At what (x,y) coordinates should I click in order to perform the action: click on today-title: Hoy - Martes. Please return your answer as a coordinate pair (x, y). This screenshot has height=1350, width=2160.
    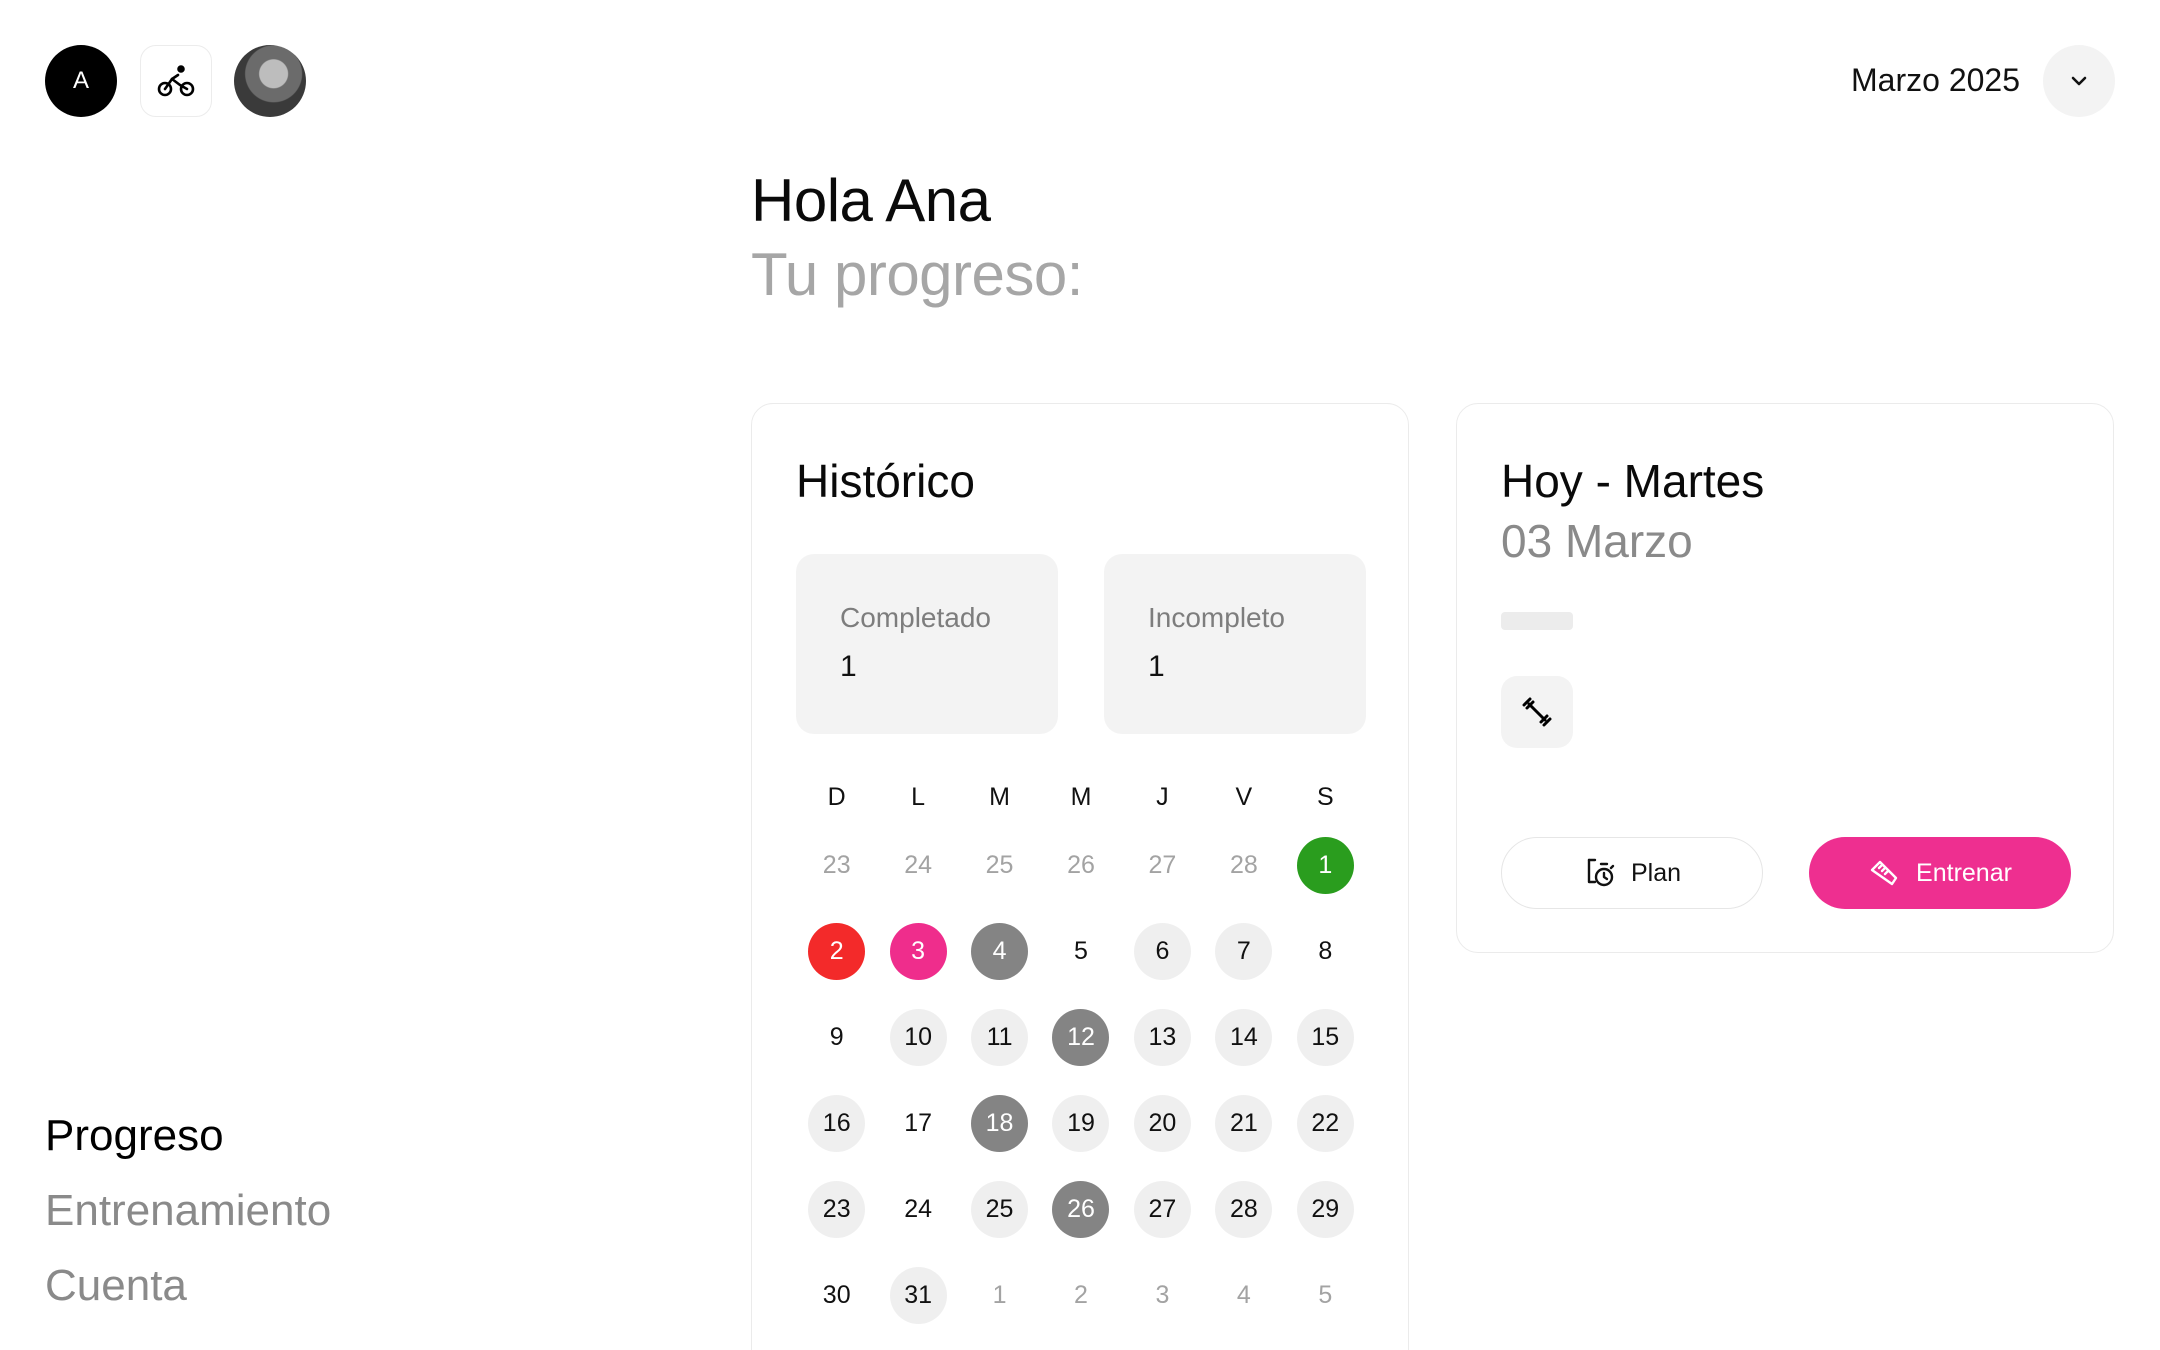
    Looking at the image, I should click on (1633, 481).